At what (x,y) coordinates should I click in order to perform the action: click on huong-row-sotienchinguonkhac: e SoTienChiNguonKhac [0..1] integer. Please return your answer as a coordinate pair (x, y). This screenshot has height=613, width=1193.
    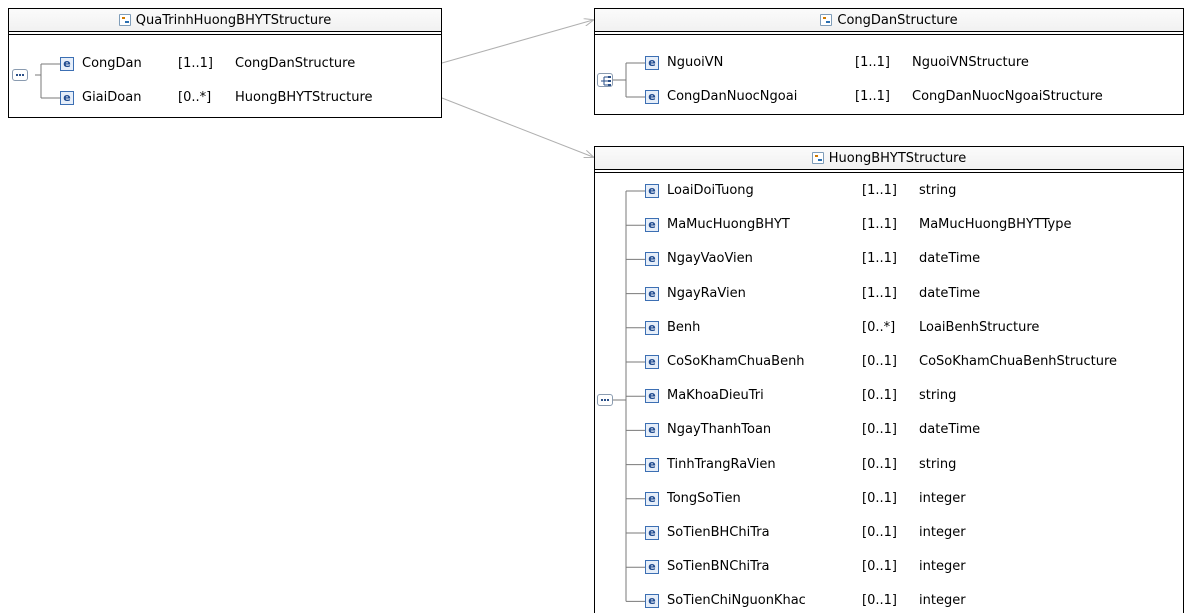
    Looking at the image, I should click on (805, 601).